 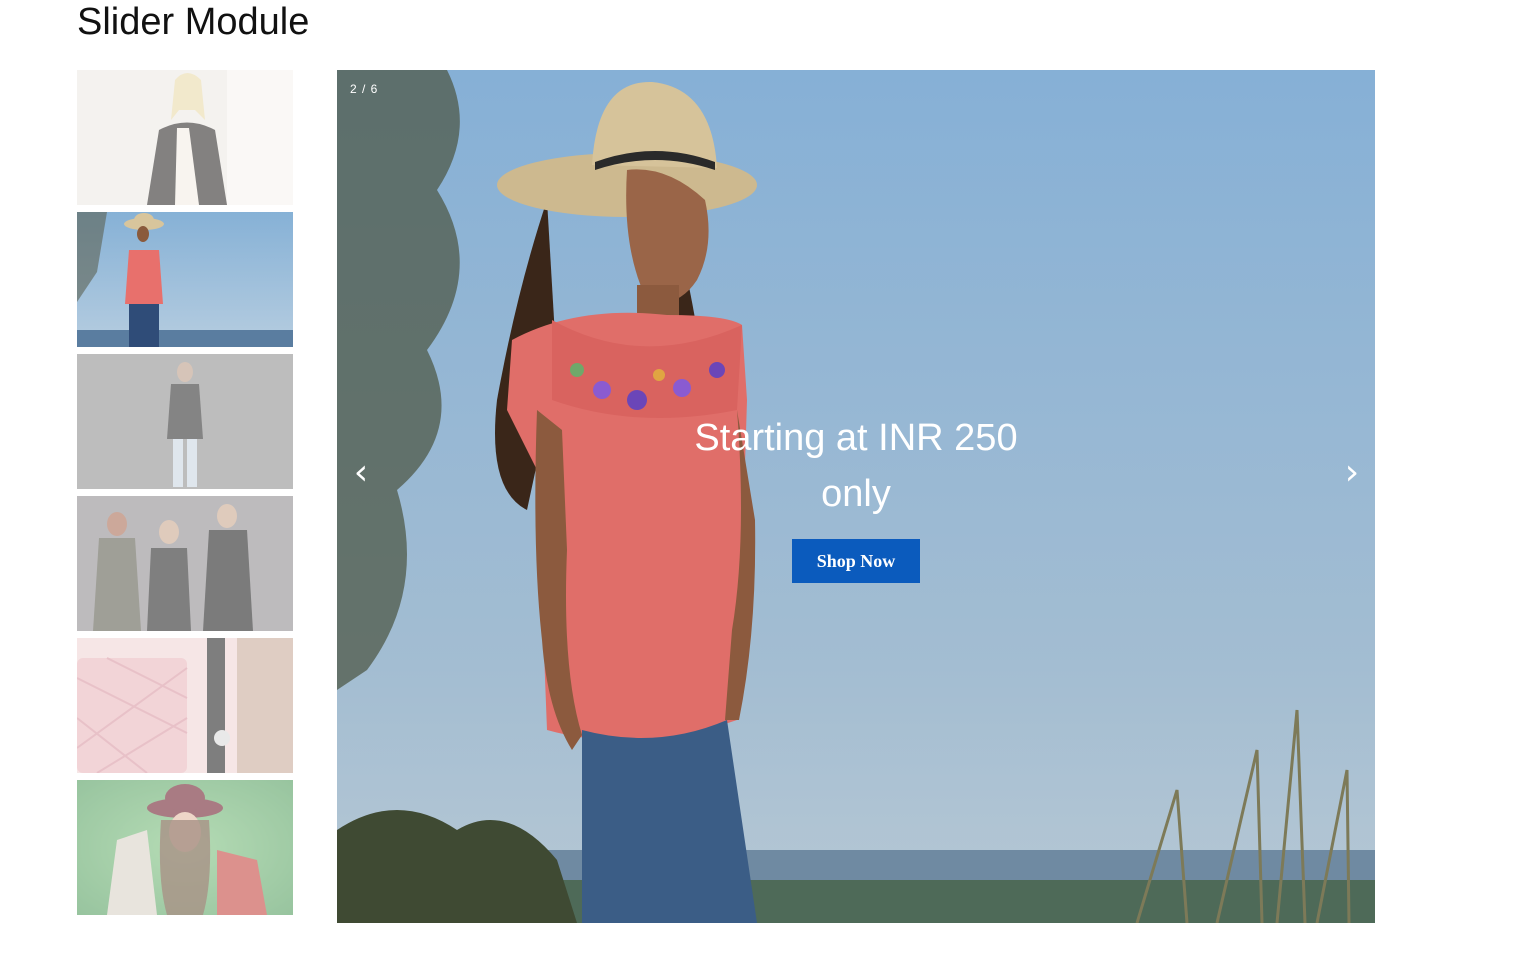 I want to click on page-title: Slider Module, so click(x=193, y=22).